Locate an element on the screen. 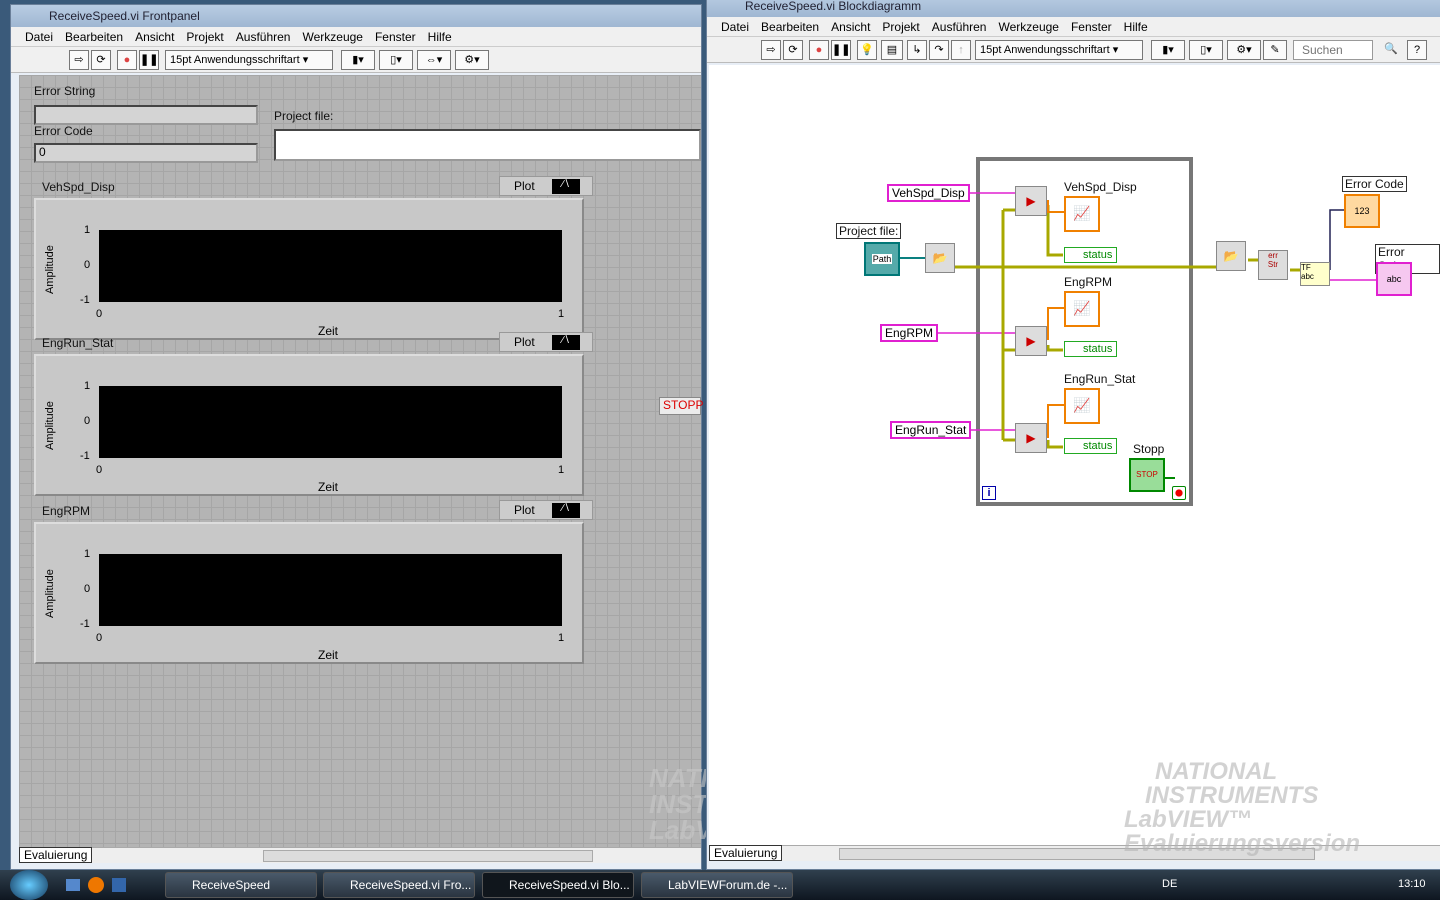 The image size is (1440, 900). stop-terminal-label: Stopp is located at coordinates (1149, 449).